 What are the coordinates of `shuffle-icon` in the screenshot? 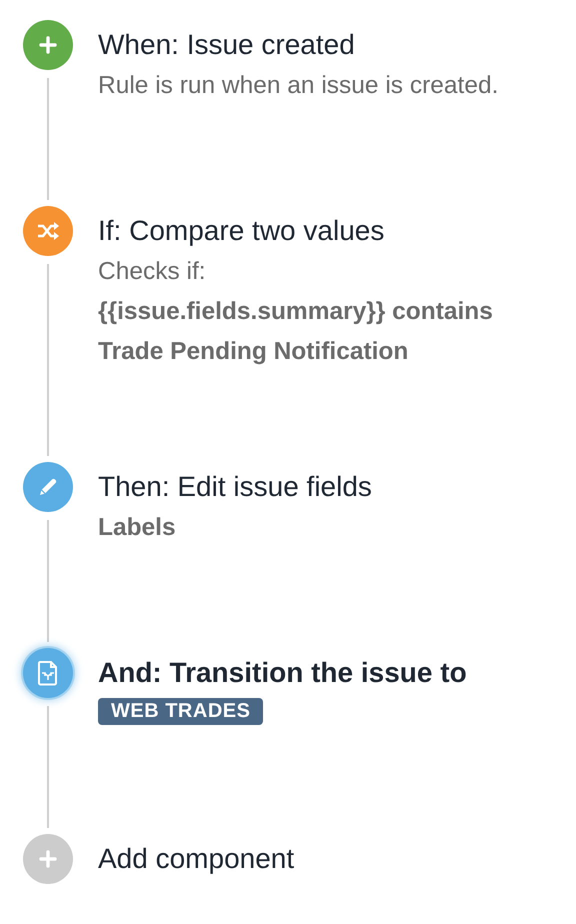 It's located at (48, 231).